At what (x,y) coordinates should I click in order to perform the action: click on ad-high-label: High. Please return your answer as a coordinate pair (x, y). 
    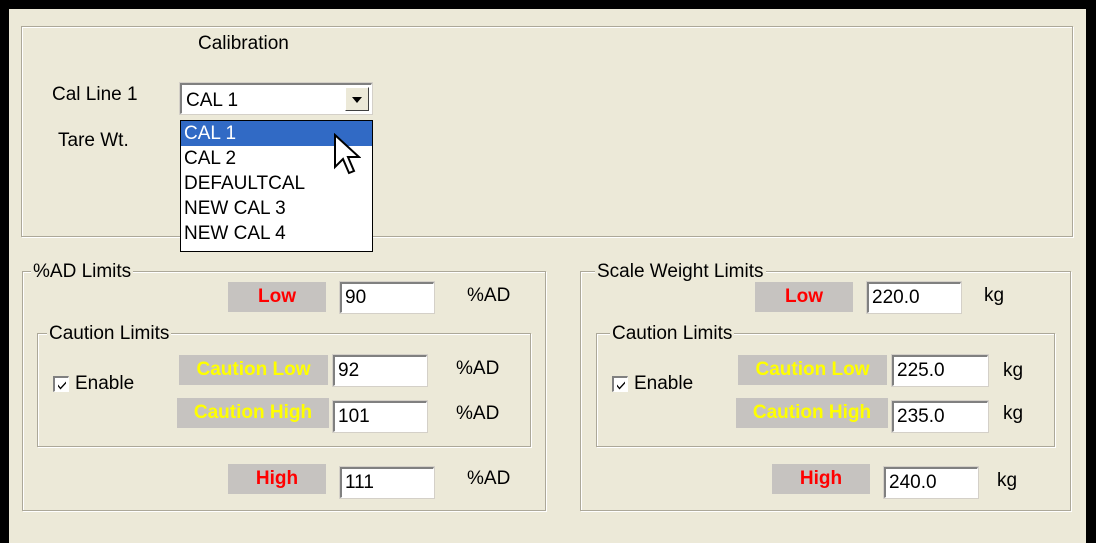
    Looking at the image, I should click on (277, 479).